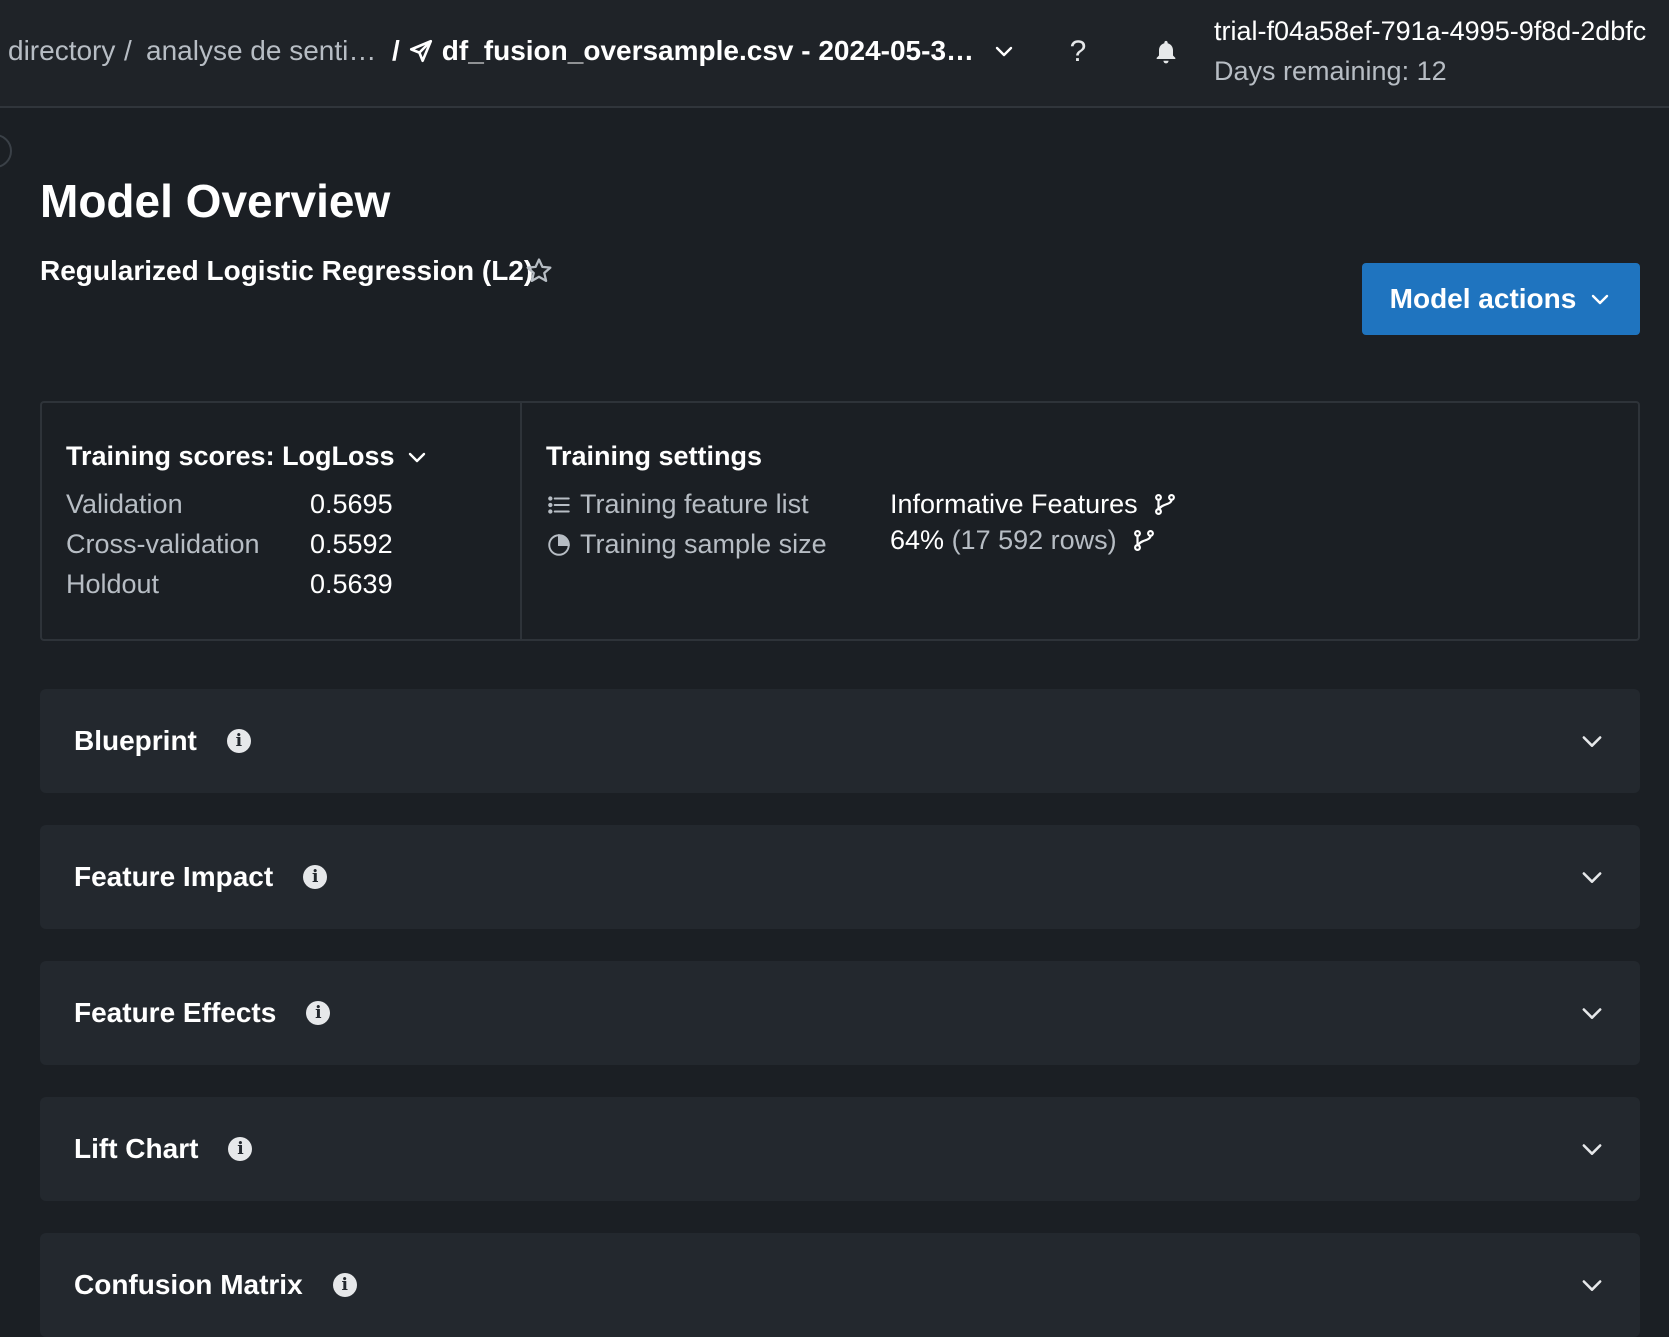 Image resolution: width=1669 pixels, height=1337 pixels. Describe the element at coordinates (917, 540) in the screenshot. I see `sample-size-percent: 64%` at that location.